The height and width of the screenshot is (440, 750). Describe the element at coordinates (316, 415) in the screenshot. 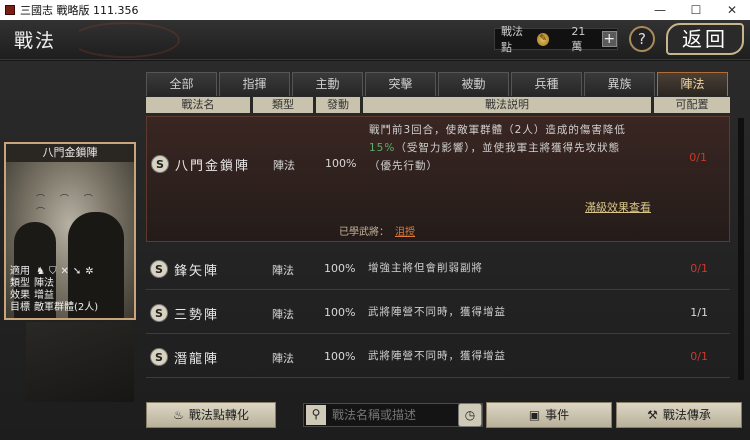

I see `search-icon: ⚲` at that location.